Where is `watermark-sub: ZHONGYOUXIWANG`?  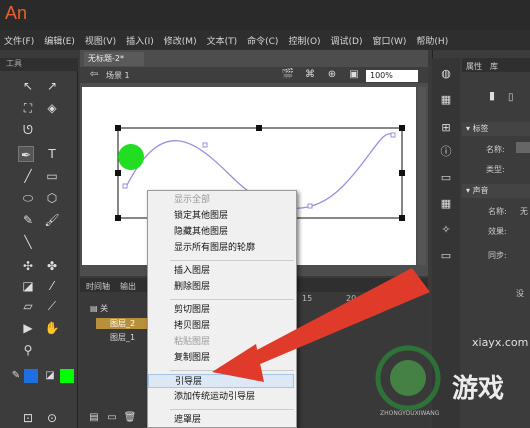 watermark-sub: ZHONGYOUXIWANG is located at coordinates (410, 413).